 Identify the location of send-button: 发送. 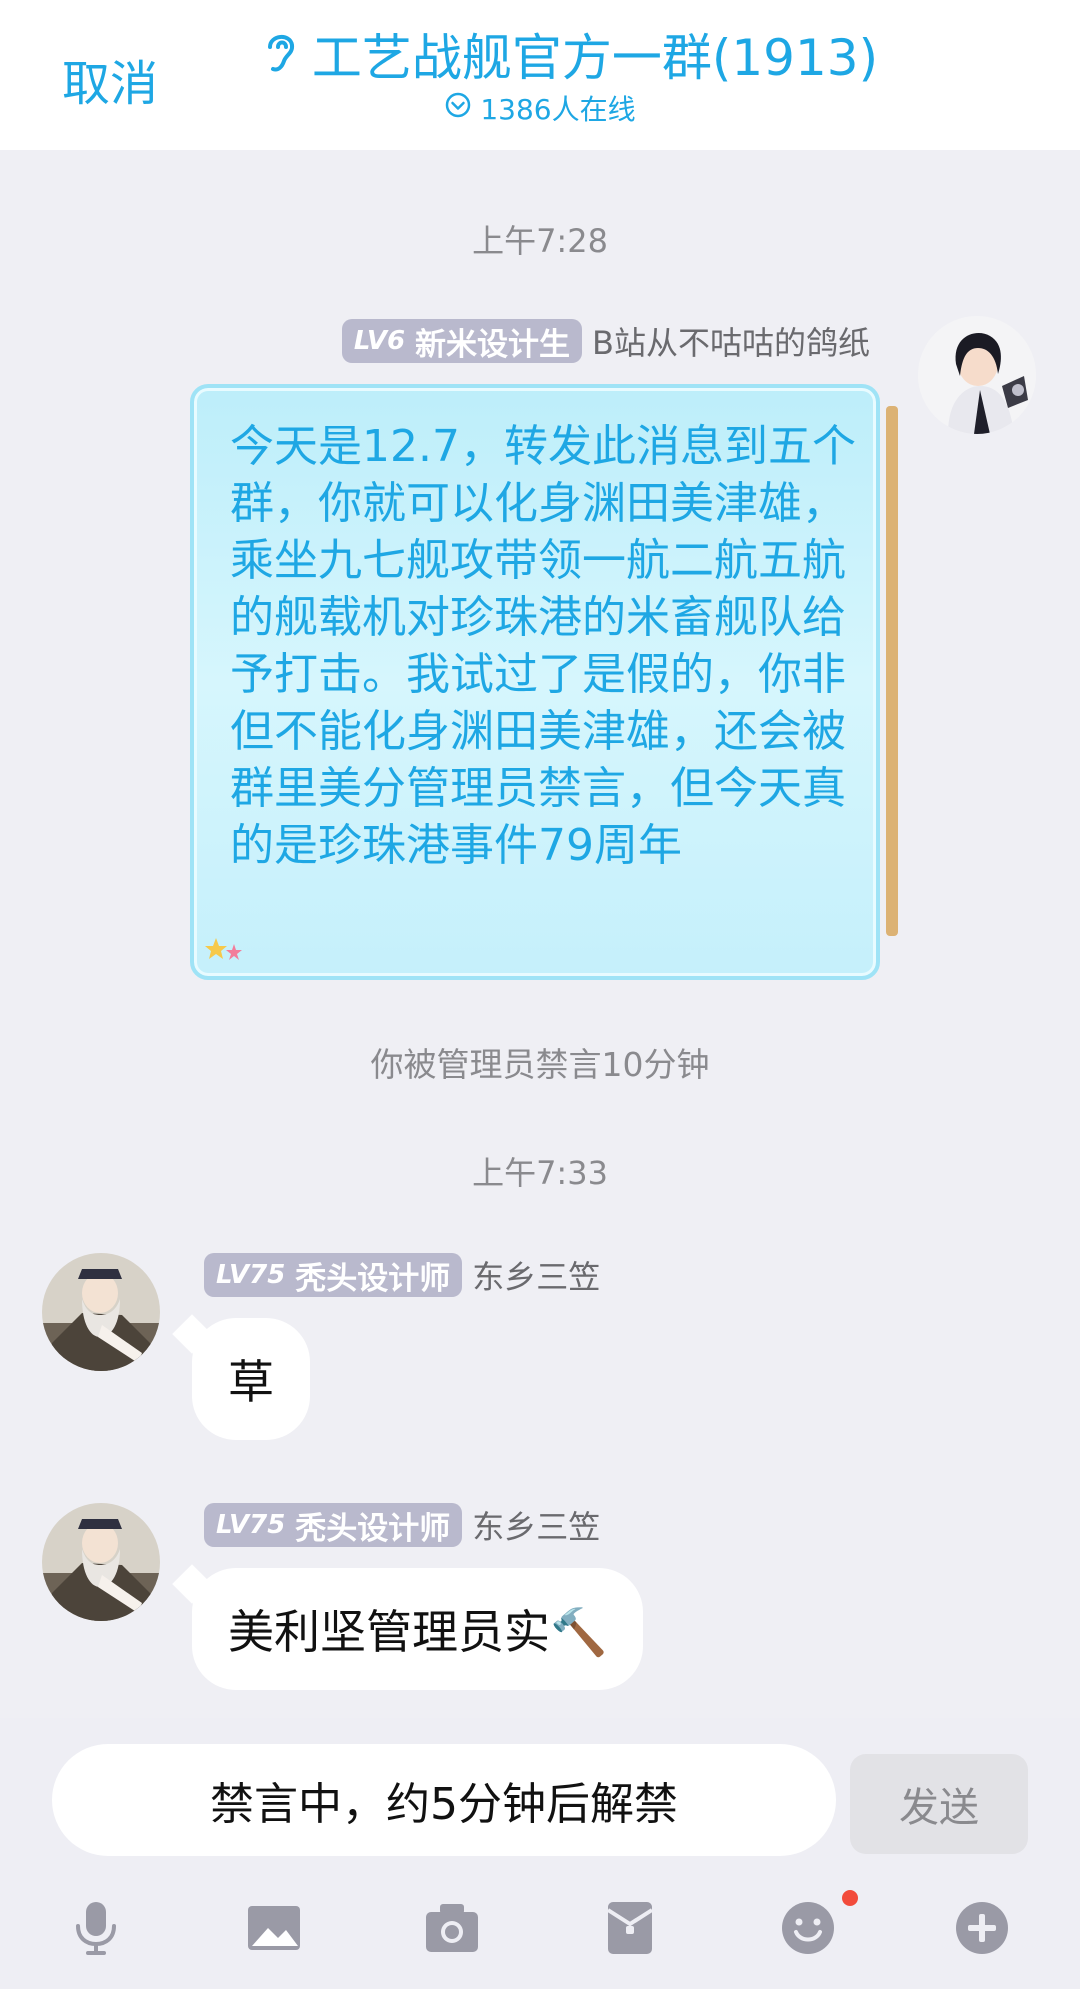
(939, 1804).